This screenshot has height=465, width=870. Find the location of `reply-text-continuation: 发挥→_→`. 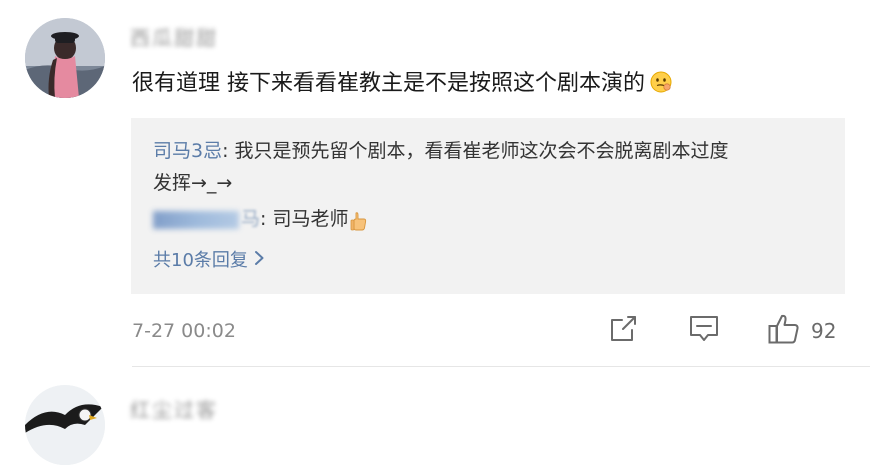

reply-text-continuation: 发挥→_→ is located at coordinates (193, 183).